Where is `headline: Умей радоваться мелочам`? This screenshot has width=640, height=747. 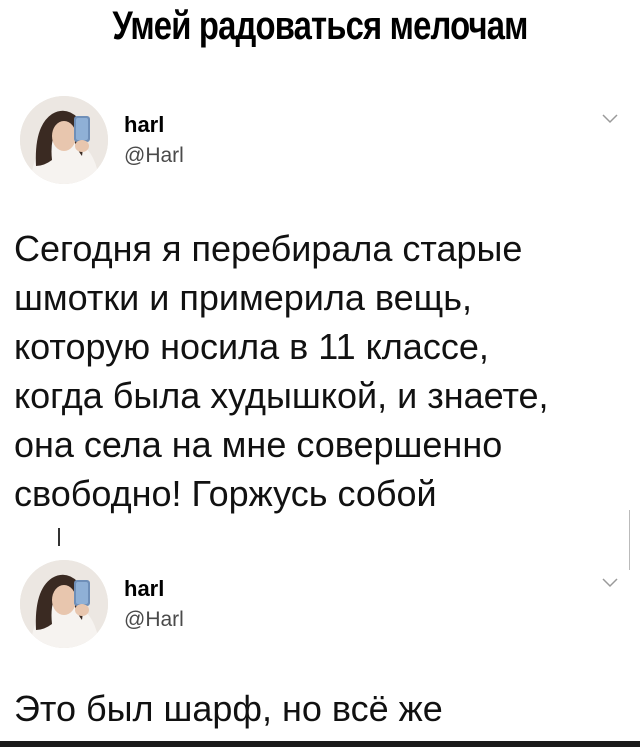
headline: Умей радоваться мелочам is located at coordinates (320, 26).